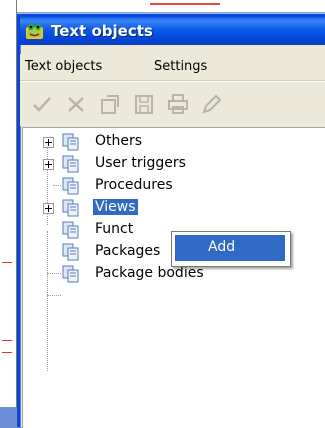 The width and height of the screenshot is (325, 428). Describe the element at coordinates (212, 104) in the screenshot. I see `edit-icon` at that location.